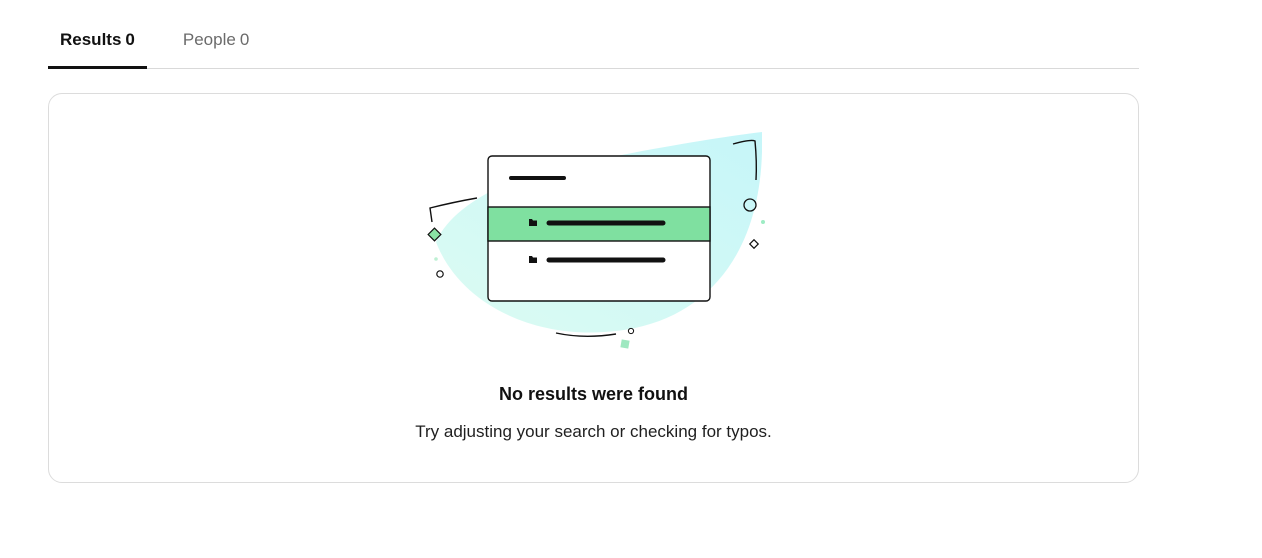 The image size is (1262, 558). I want to click on empty-search-results-illustration, so click(596, 240).